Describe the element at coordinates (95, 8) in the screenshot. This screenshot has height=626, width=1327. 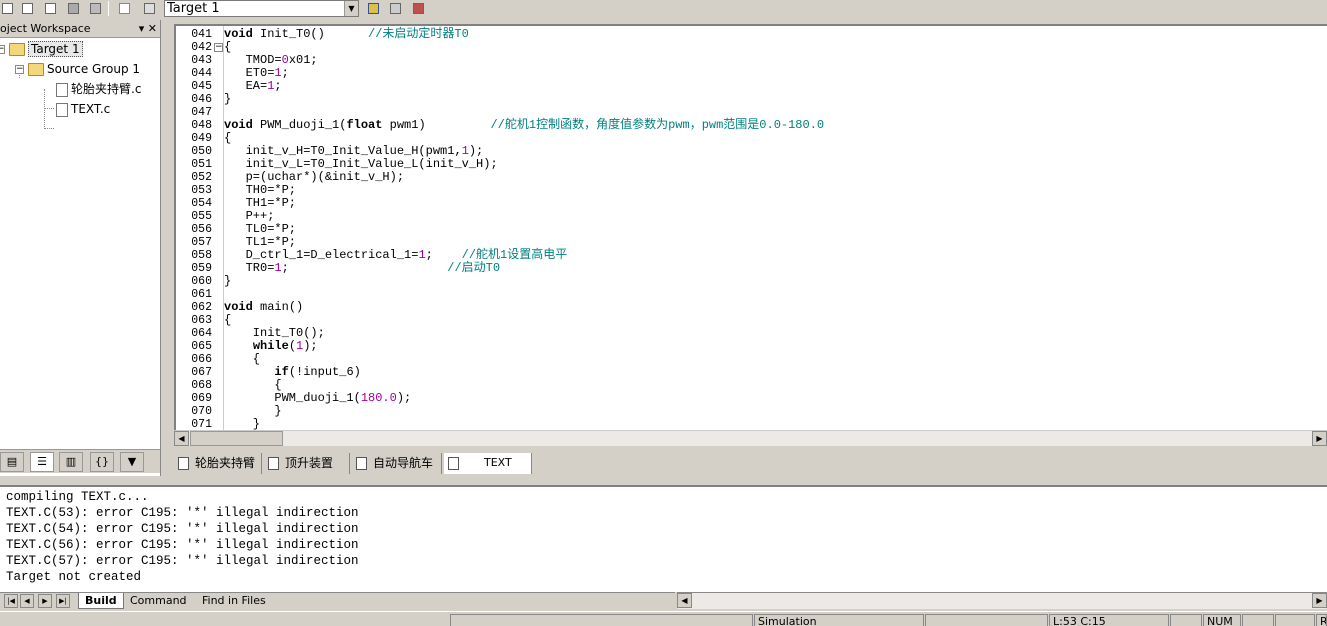
I see `download-icon` at that location.